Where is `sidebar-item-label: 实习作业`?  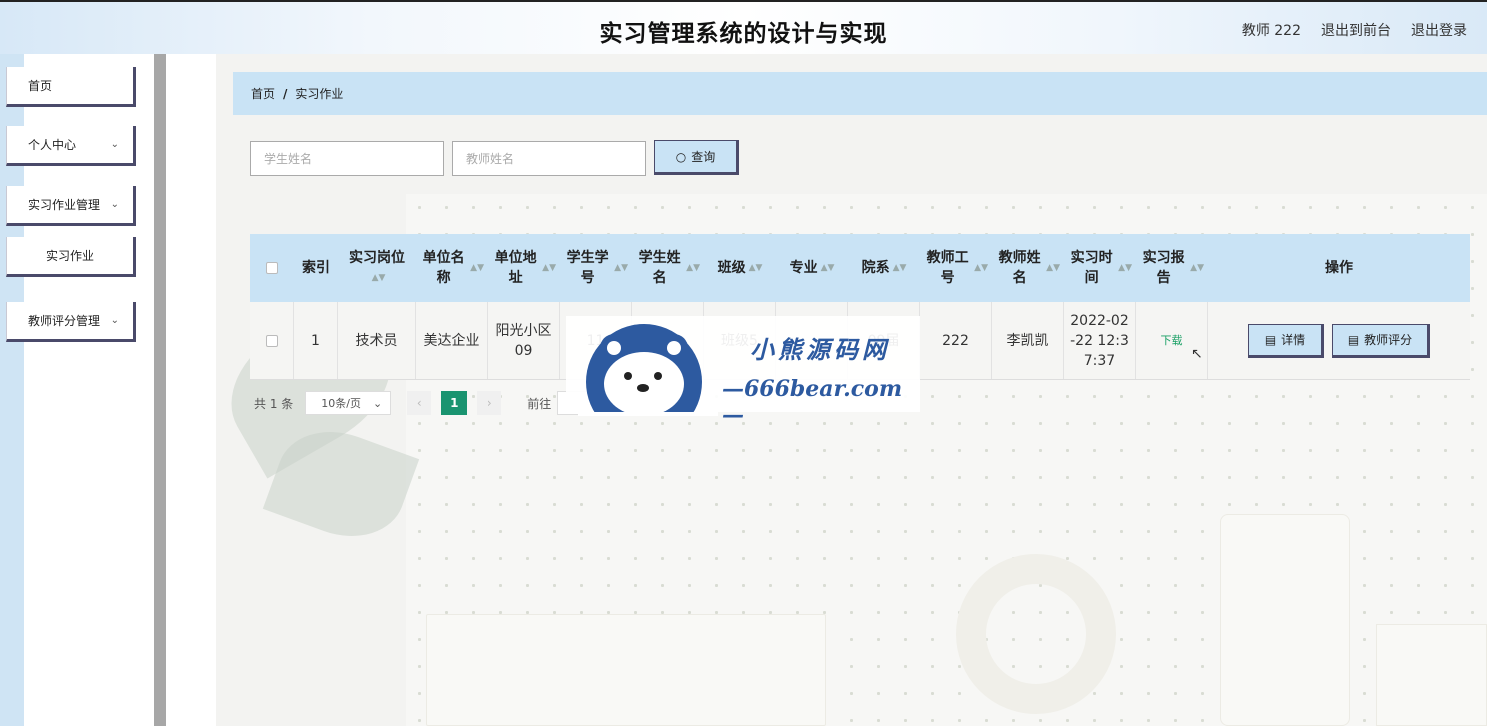
sidebar-item-label: 实习作业 is located at coordinates (69, 256).